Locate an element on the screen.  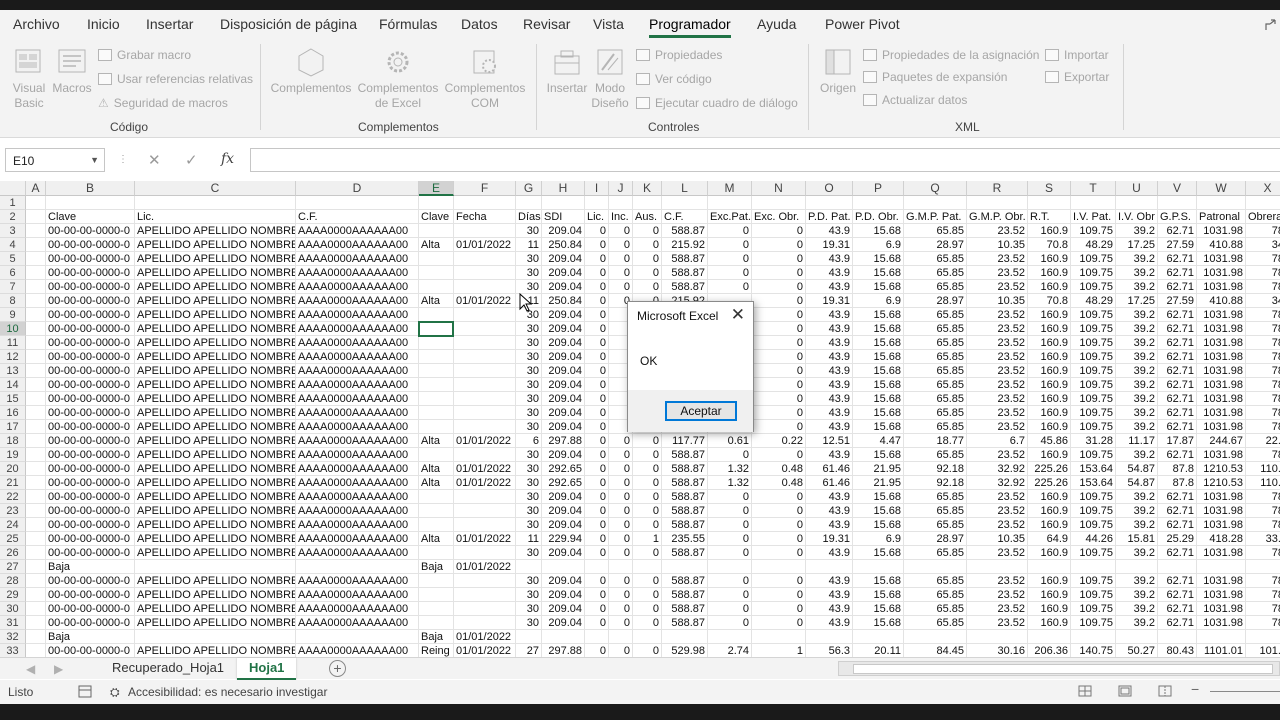
column-header-a: A is located at coordinates (36, 188).